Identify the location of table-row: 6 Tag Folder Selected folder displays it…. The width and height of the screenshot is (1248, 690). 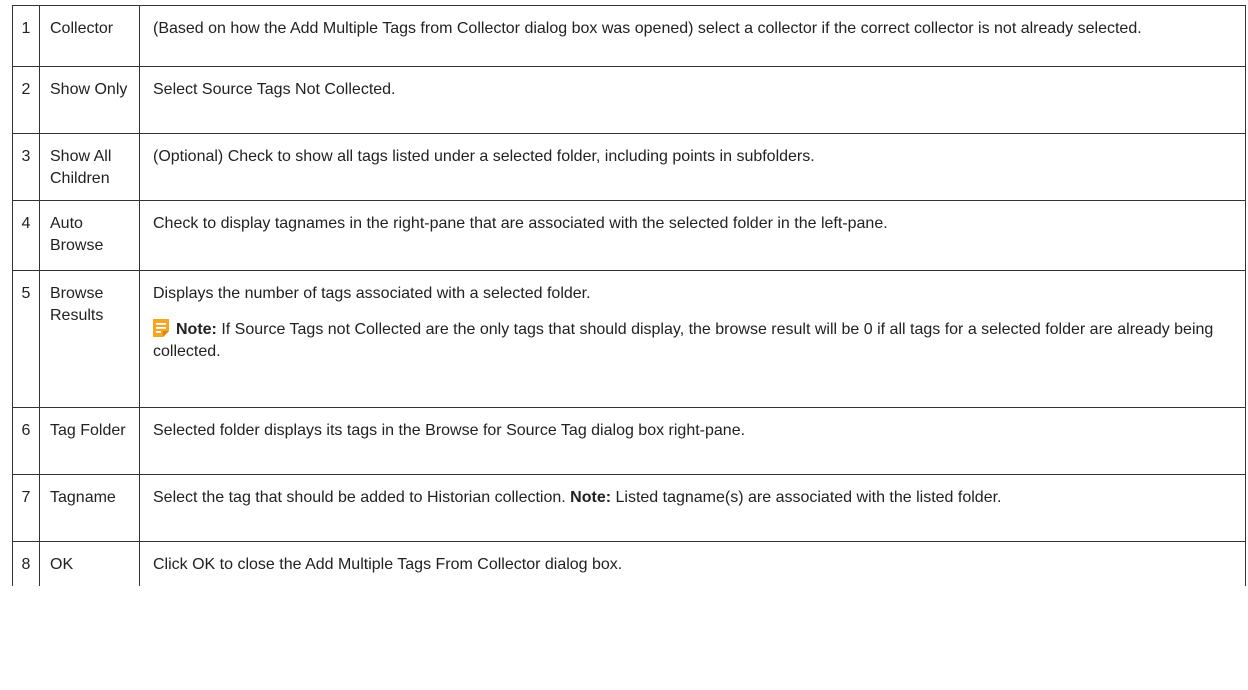
(629, 441).